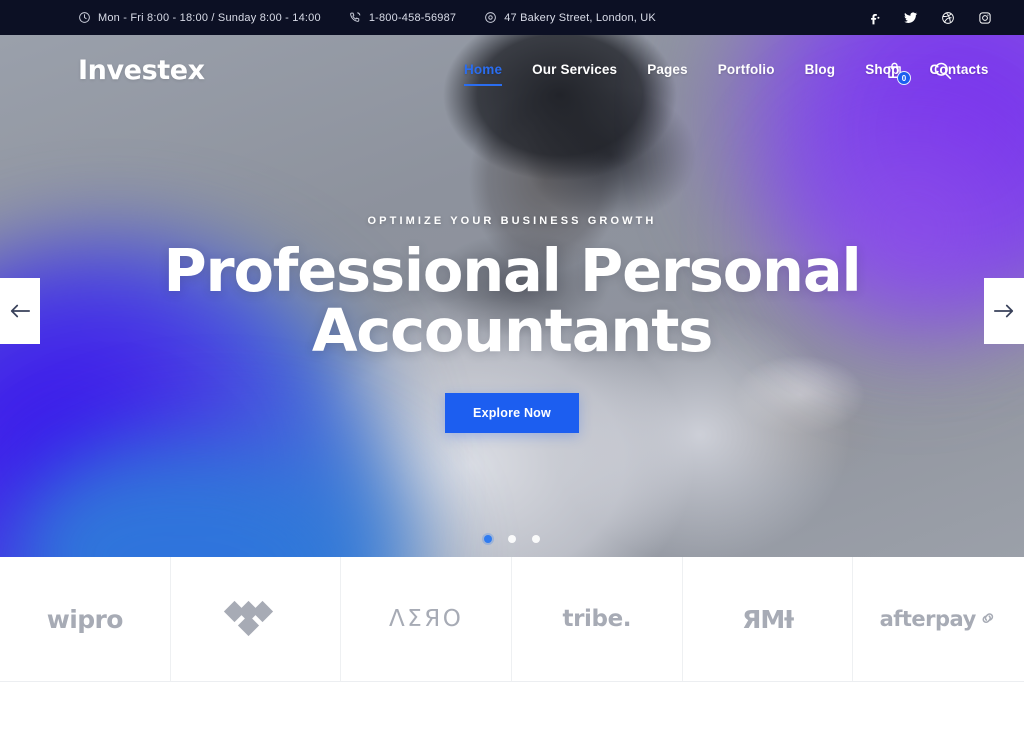 The height and width of the screenshot is (745, 1024). Describe the element at coordinates (746, 70) in the screenshot. I see `nav-item-portfolio: Portfolio` at that location.